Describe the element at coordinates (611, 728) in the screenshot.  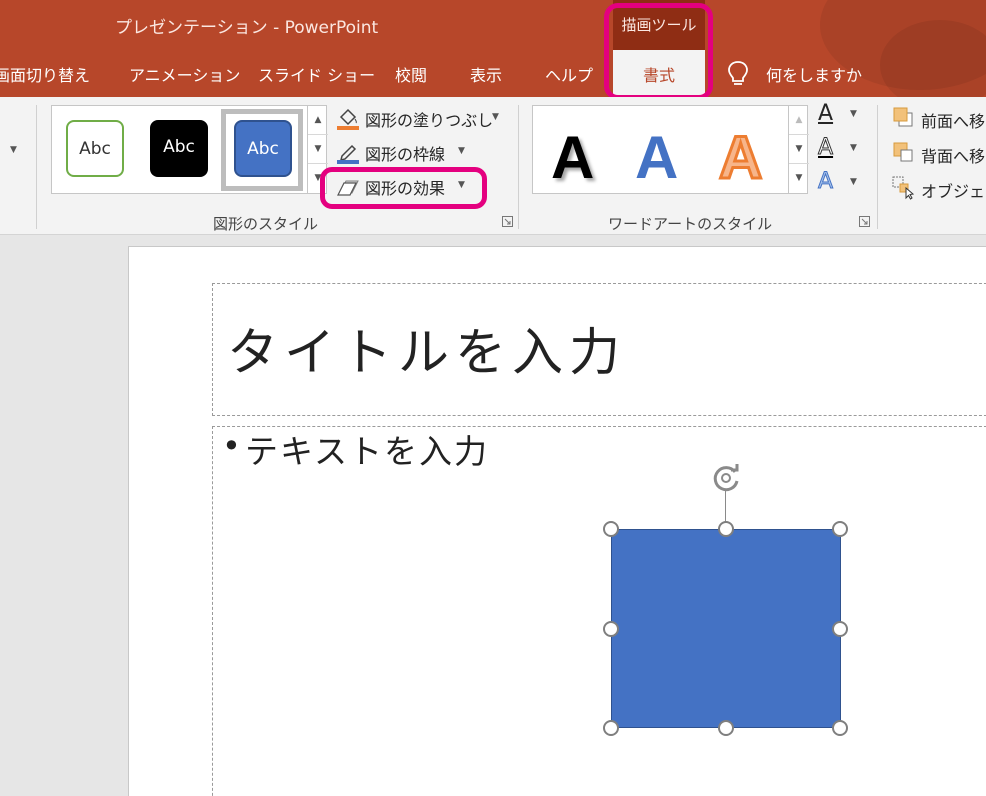
I see `resize-handle-bottom-left` at that location.